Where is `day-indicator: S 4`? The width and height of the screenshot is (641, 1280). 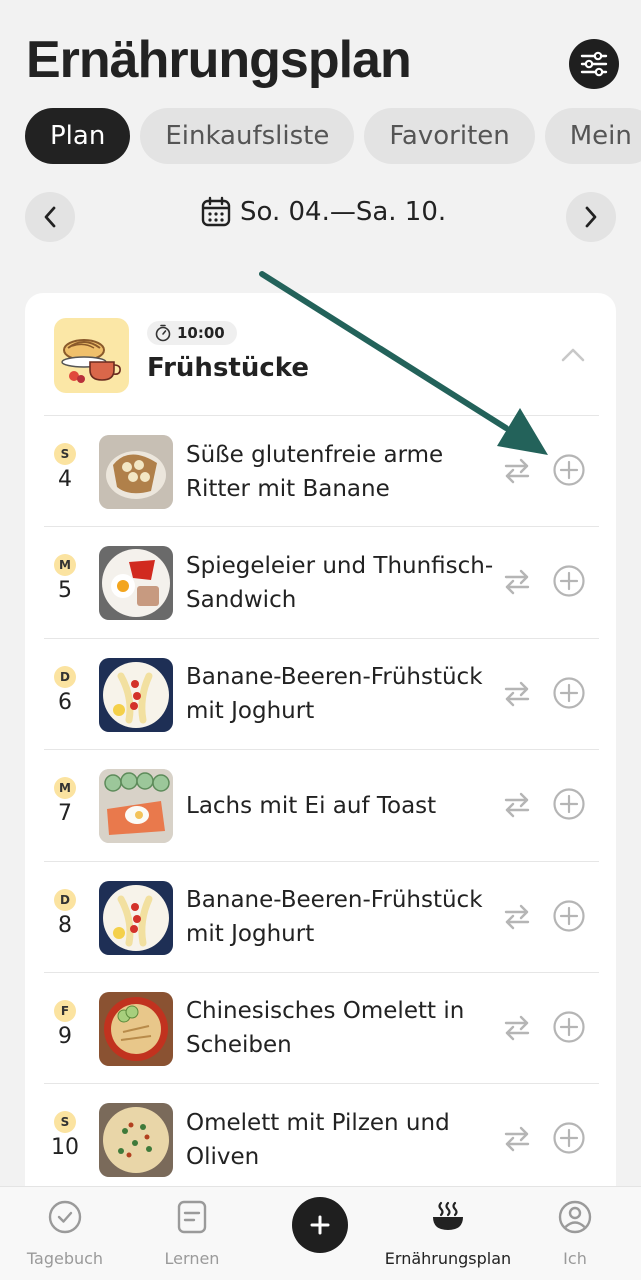 day-indicator: S 4 is located at coordinates (65, 467).